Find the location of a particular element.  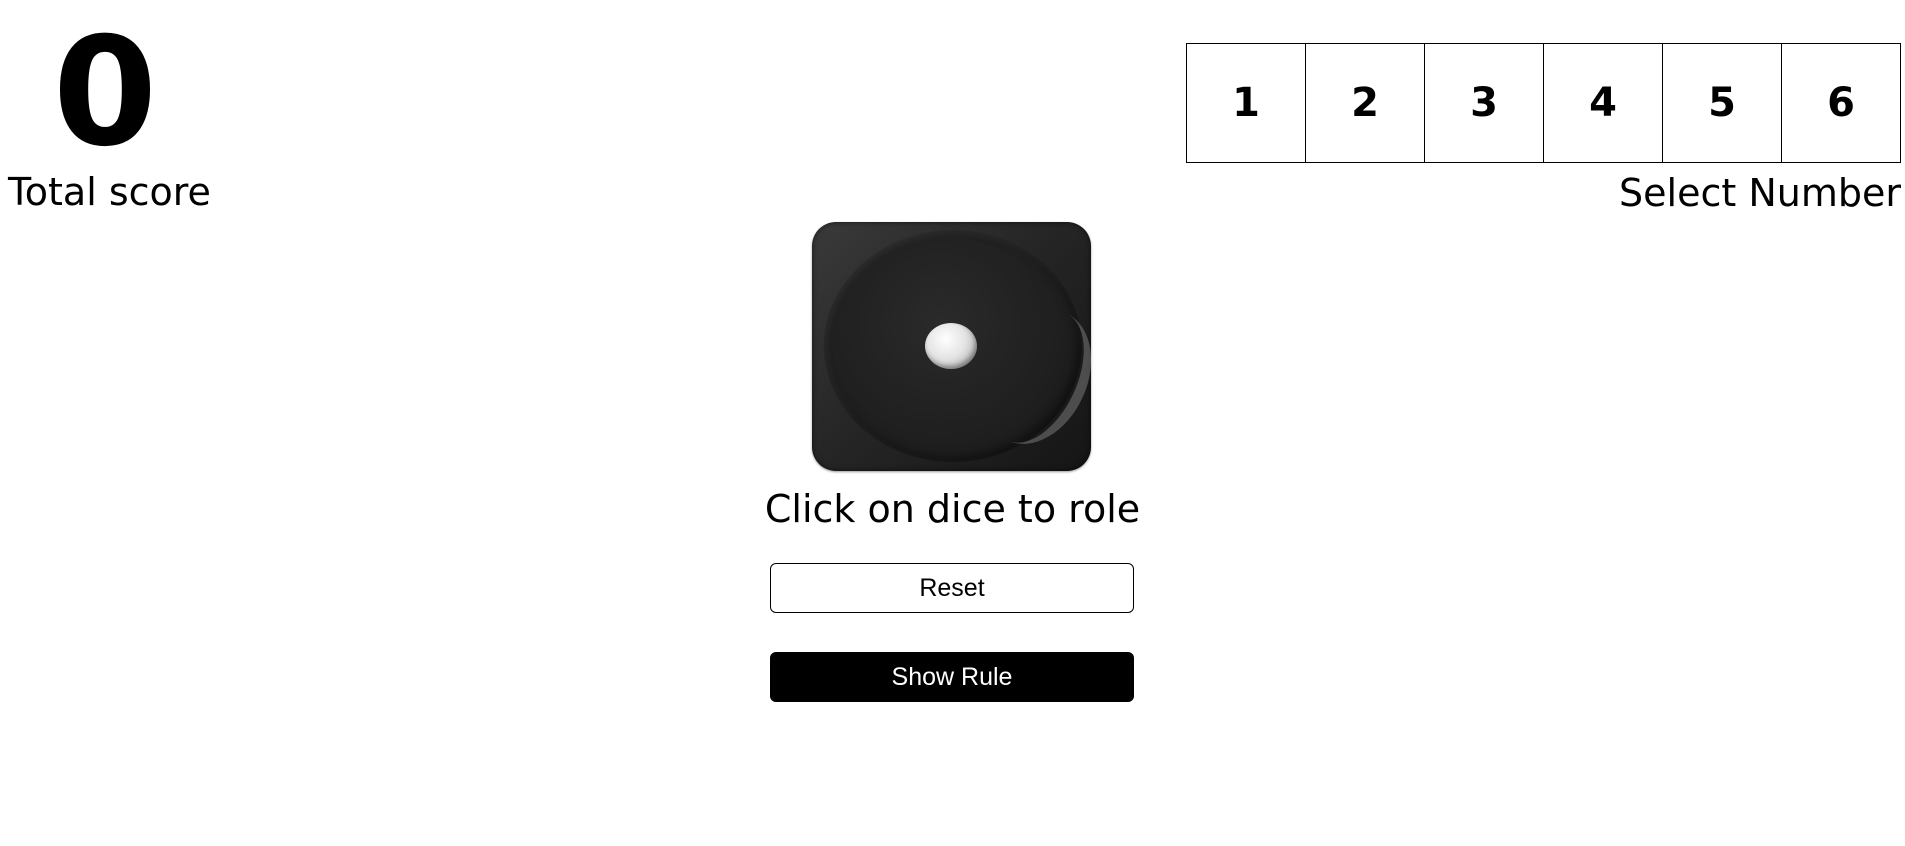

dice-button is located at coordinates (951, 346).